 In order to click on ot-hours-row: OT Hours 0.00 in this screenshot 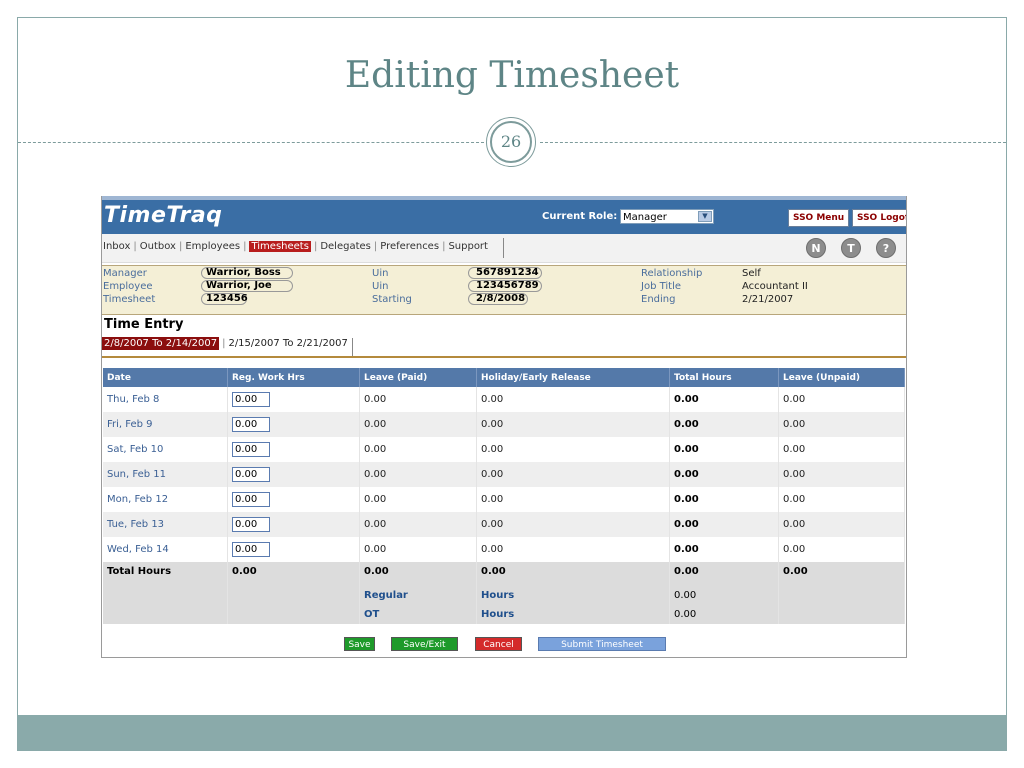, I will do `click(504, 614)`.